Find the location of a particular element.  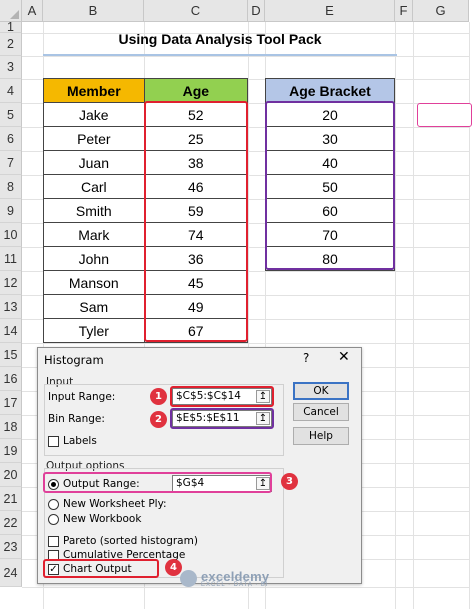

row-header-23: 23 is located at coordinates (11, 547).